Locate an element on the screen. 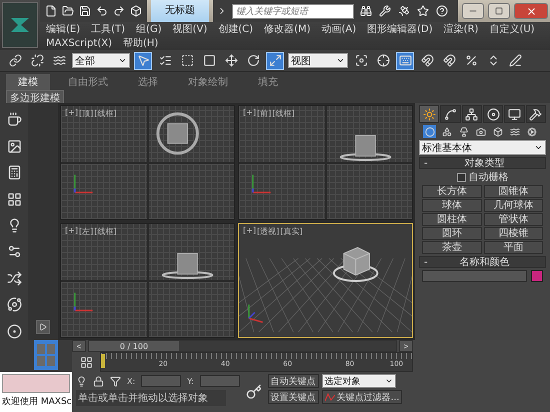 This screenshot has width=550, height=412. time-slider-thumb: 0 / 100 is located at coordinates (134, 346).